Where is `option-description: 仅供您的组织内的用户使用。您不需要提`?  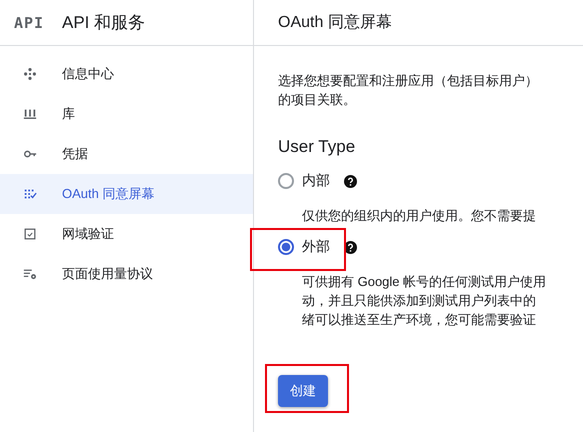 option-description: 仅供您的组织内的用户使用。您不需要提 is located at coordinates (419, 216).